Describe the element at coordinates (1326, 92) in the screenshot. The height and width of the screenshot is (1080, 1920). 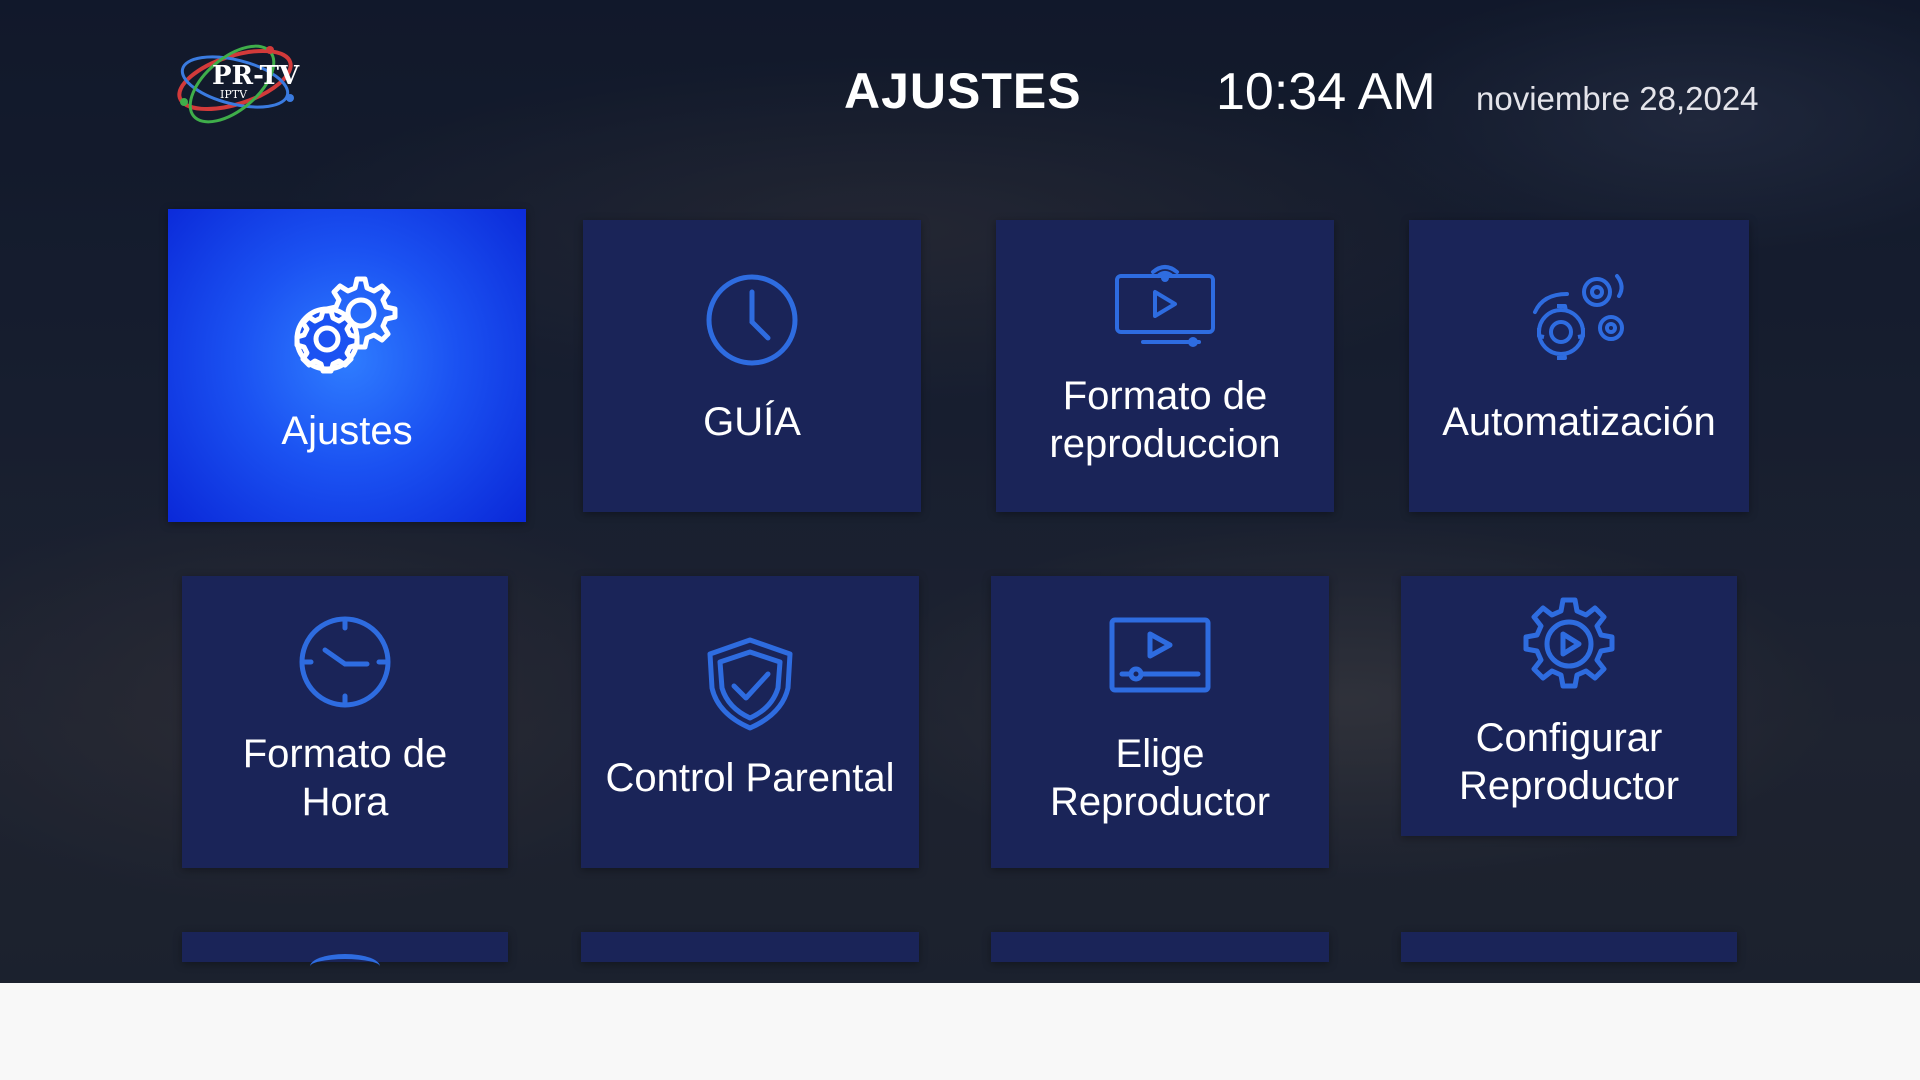
I see `current-time: 10:34 AM` at that location.